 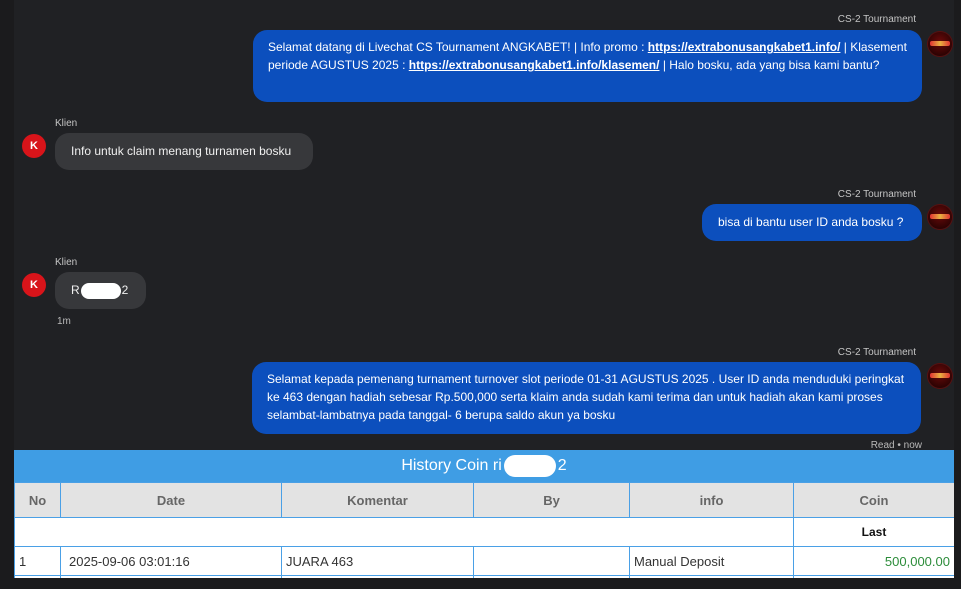 I want to click on column-header-coin: Coin, so click(x=873, y=500).